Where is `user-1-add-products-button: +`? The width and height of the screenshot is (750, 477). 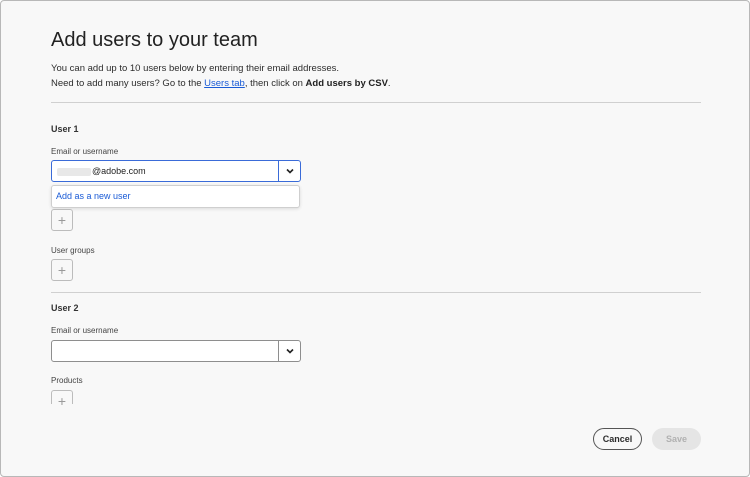 user-1-add-products-button: + is located at coordinates (62, 220).